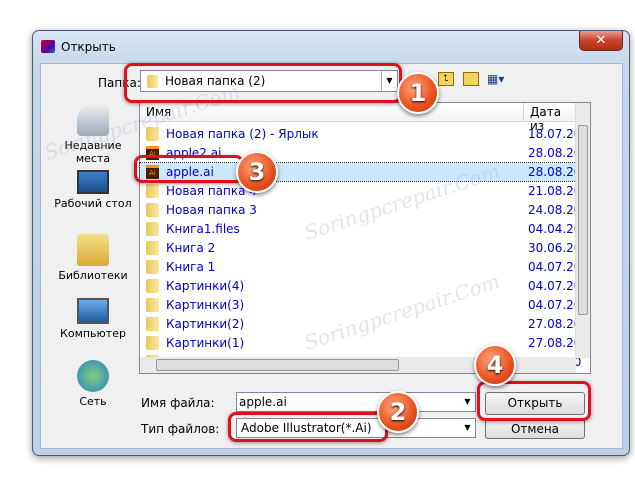  I want to click on desktop-icon, so click(93, 182).